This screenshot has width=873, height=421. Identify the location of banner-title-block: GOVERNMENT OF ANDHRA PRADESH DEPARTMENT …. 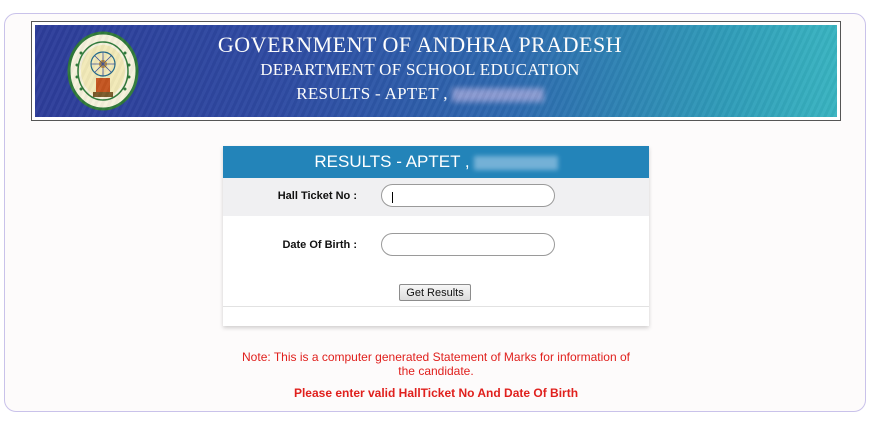
(420, 68).